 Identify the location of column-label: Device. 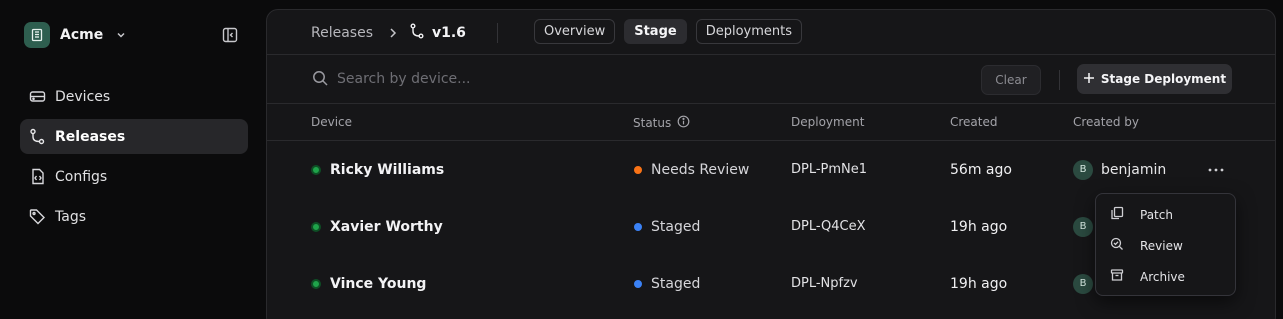
(332, 122).